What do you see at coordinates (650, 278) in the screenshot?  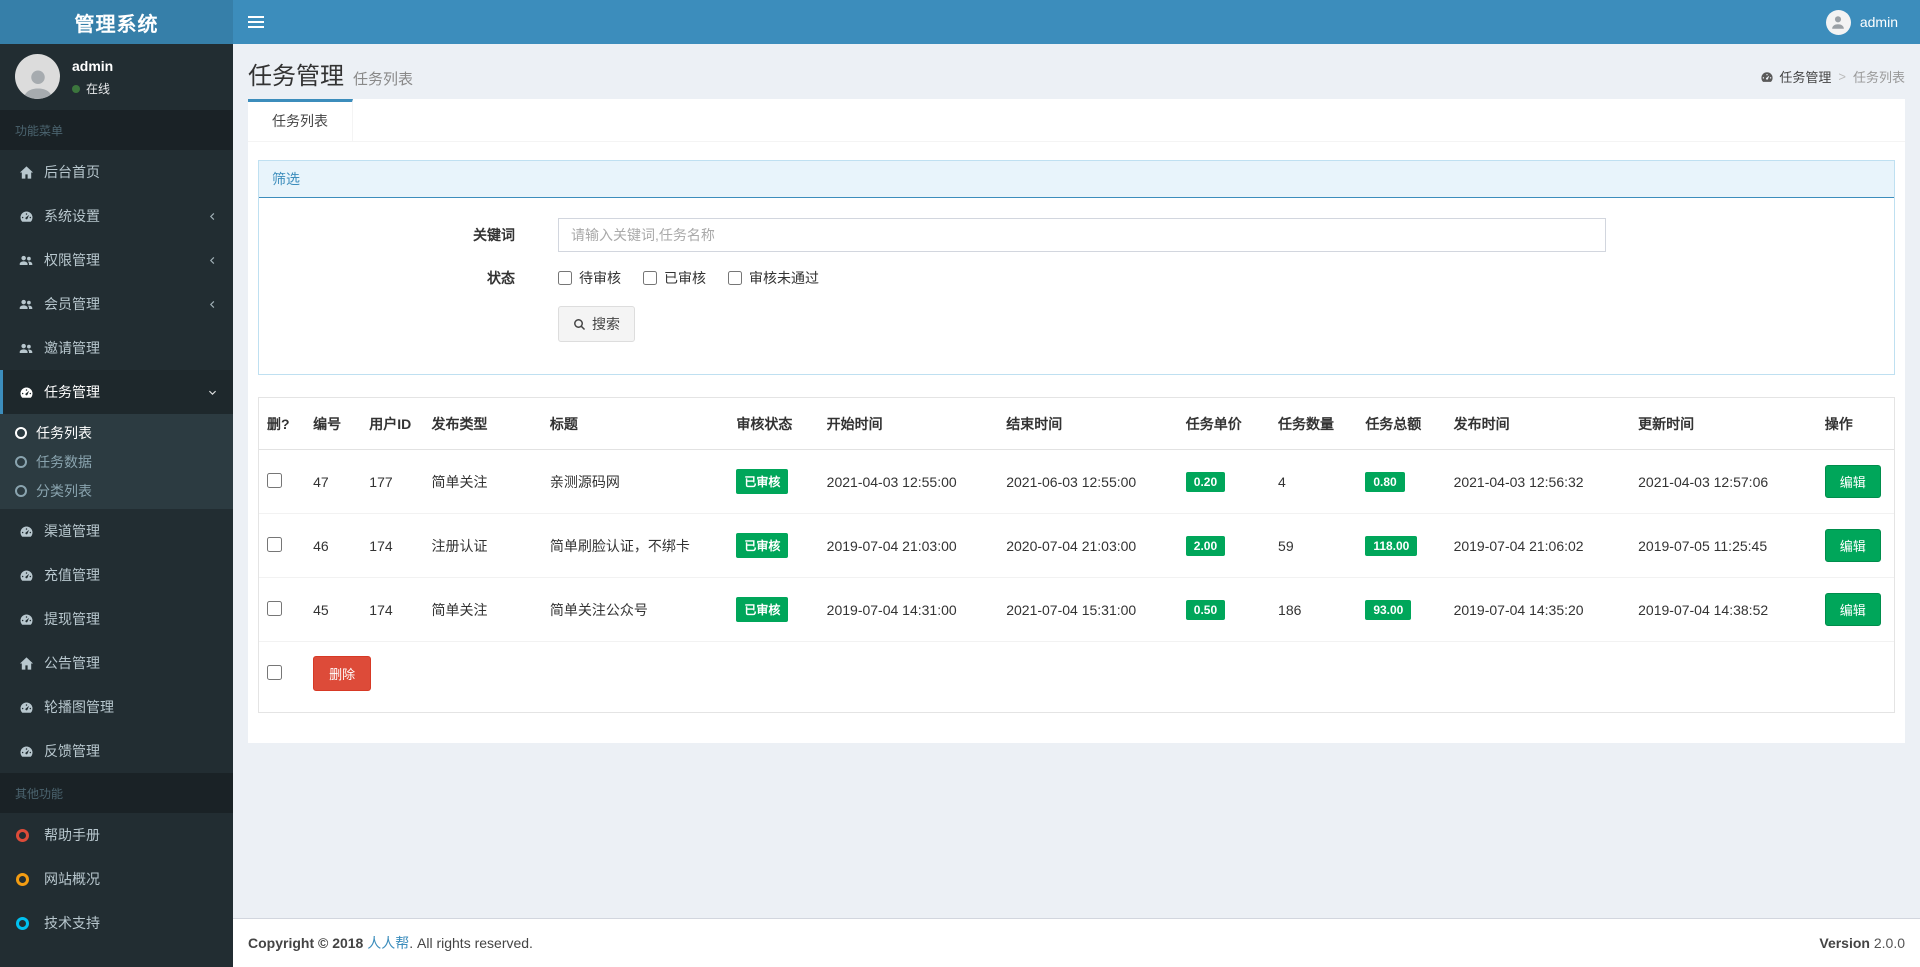 I see `status-checkbox-approved` at bounding box center [650, 278].